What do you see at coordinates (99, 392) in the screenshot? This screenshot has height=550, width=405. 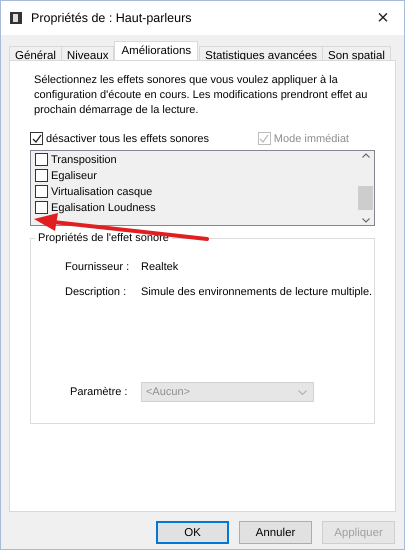 I see `field-label: Paramètre :` at bounding box center [99, 392].